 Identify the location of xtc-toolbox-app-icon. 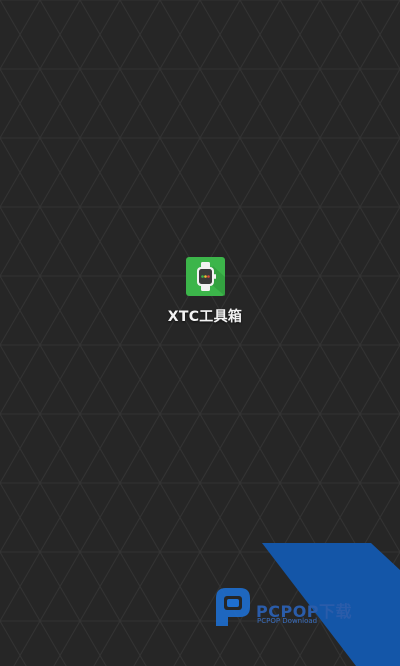
(205, 276).